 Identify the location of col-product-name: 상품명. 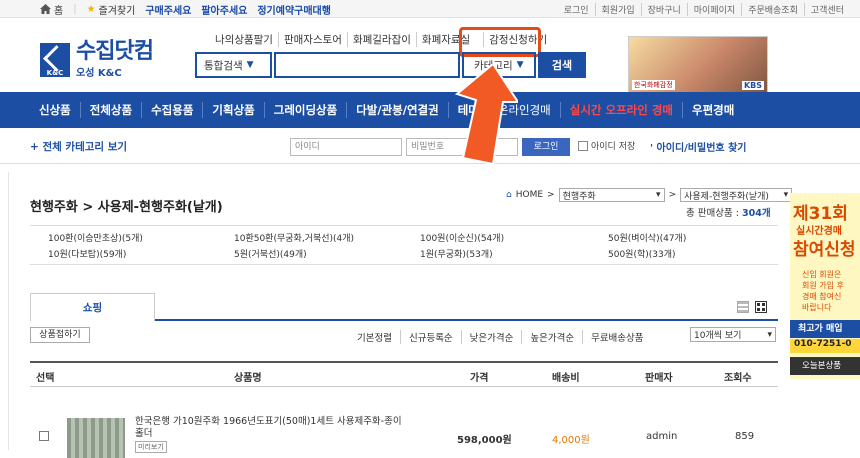
(248, 378).